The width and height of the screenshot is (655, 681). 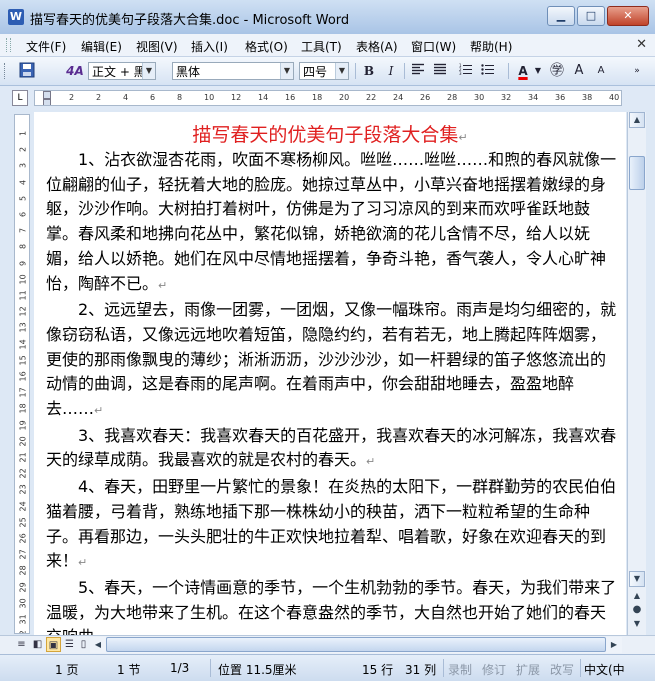 I want to click on ruler-number: 5, so click(x=23, y=198).